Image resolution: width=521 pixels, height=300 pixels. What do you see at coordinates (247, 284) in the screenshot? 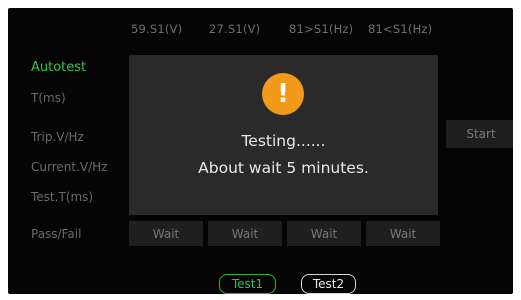
I see `tab-test1: Test1` at bounding box center [247, 284].